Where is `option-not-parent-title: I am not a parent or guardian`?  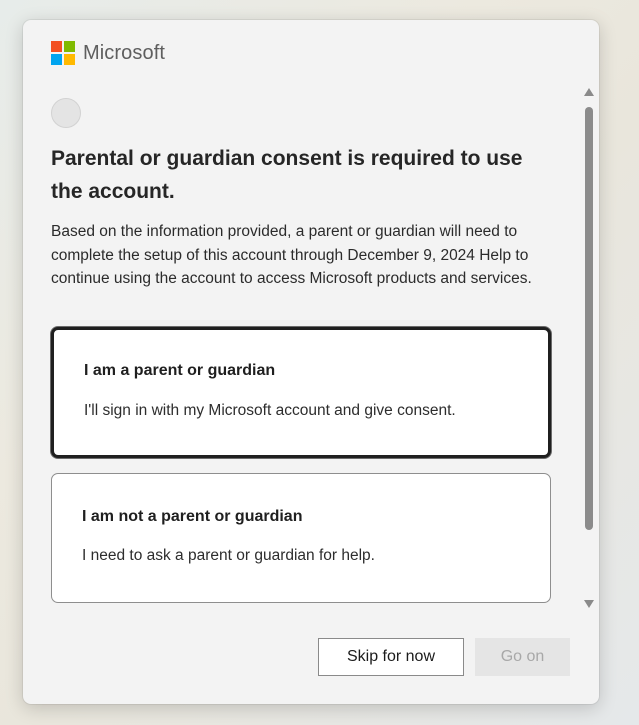 option-not-parent-title: I am not a parent or guardian is located at coordinates (192, 516).